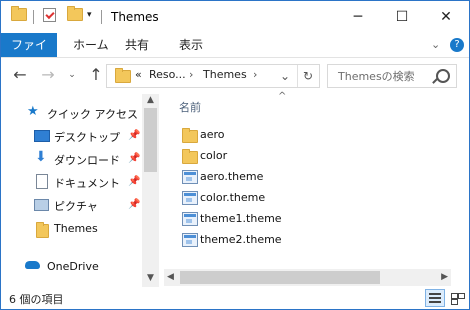  I want to click on scroll-up-arrow-icon: ▲, so click(150, 100).